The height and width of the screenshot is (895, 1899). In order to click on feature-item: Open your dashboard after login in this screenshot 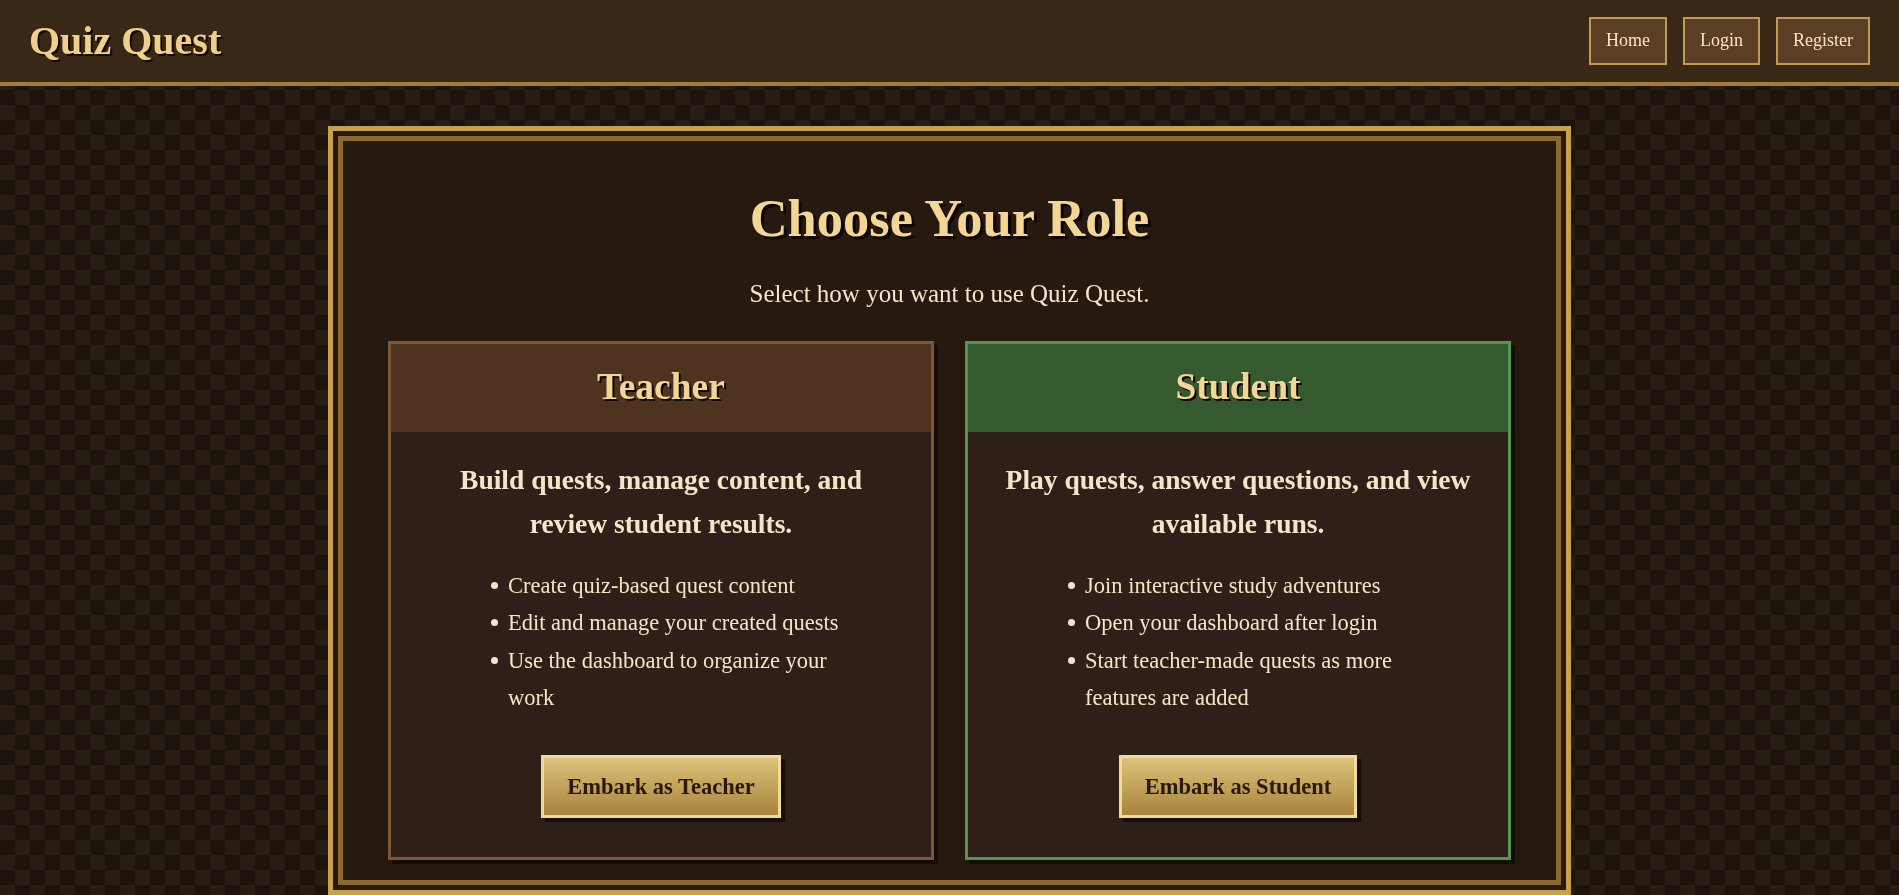, I will do `click(1232, 623)`.